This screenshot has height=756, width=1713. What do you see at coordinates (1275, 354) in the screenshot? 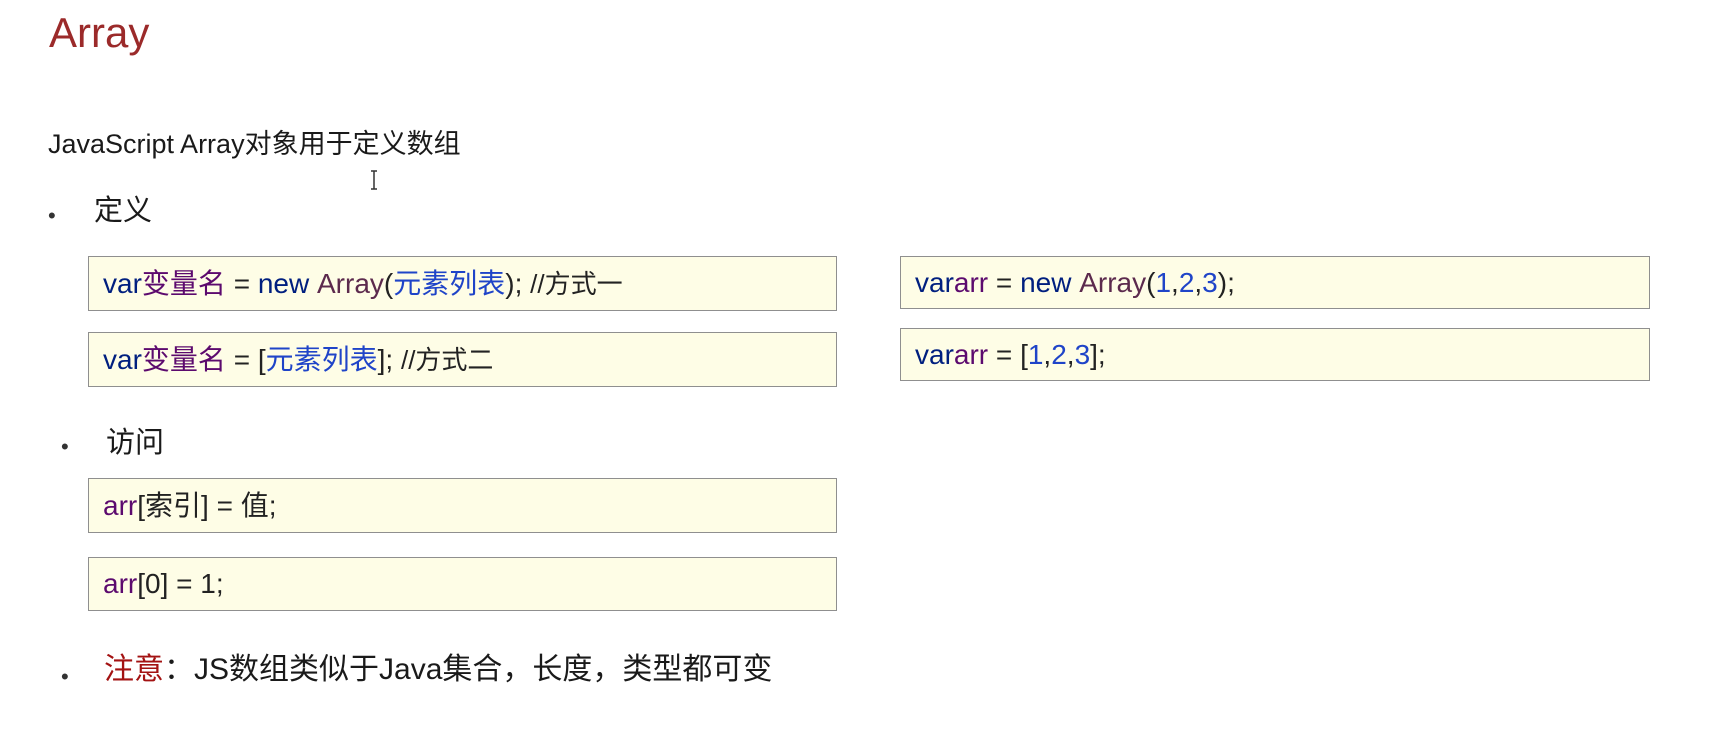
I see `code-box-define-example-2: var arr = [1, 2, 3];` at bounding box center [1275, 354].